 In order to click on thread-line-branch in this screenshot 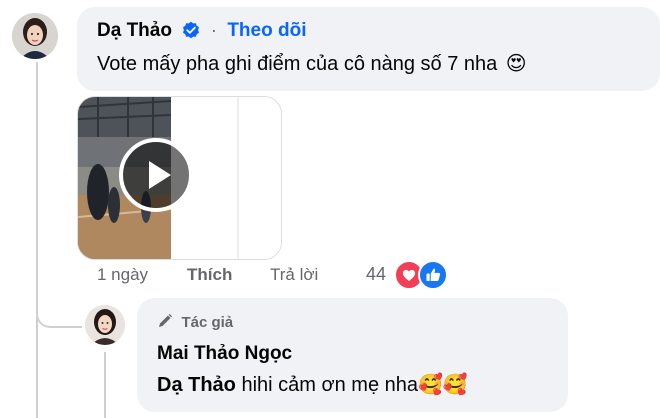, I will do `click(59, 309)`.